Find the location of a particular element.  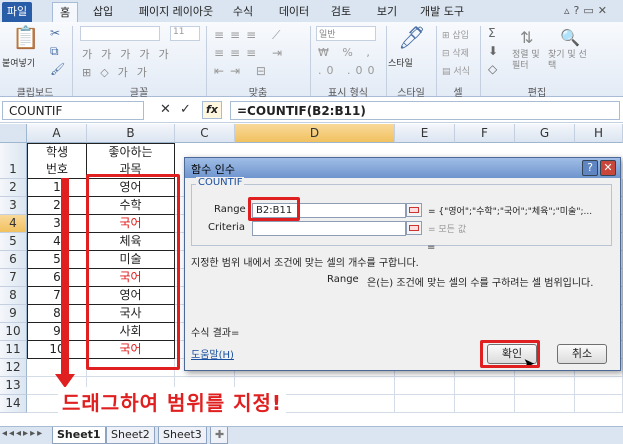

row-header: 9 is located at coordinates (13, 314).